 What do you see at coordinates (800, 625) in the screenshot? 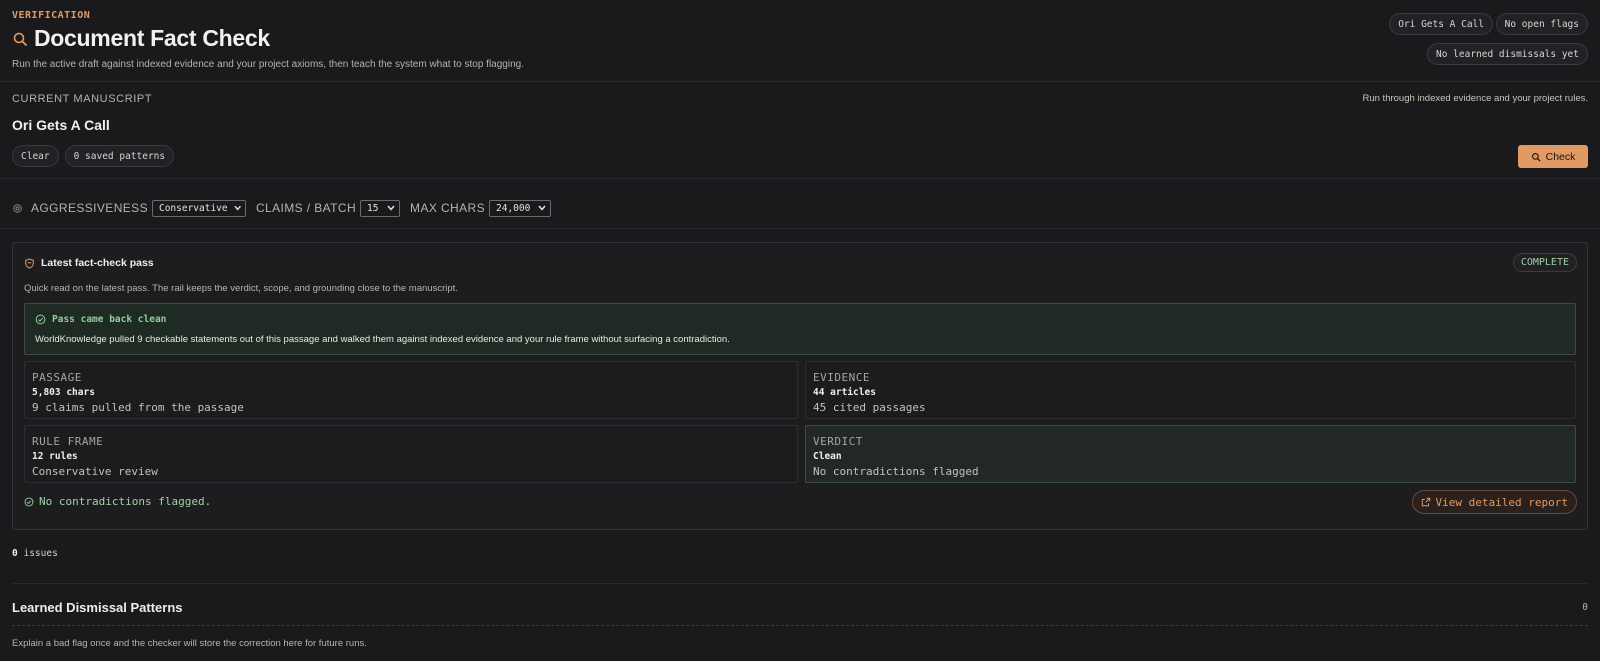
I see `dismissals-divider` at bounding box center [800, 625].